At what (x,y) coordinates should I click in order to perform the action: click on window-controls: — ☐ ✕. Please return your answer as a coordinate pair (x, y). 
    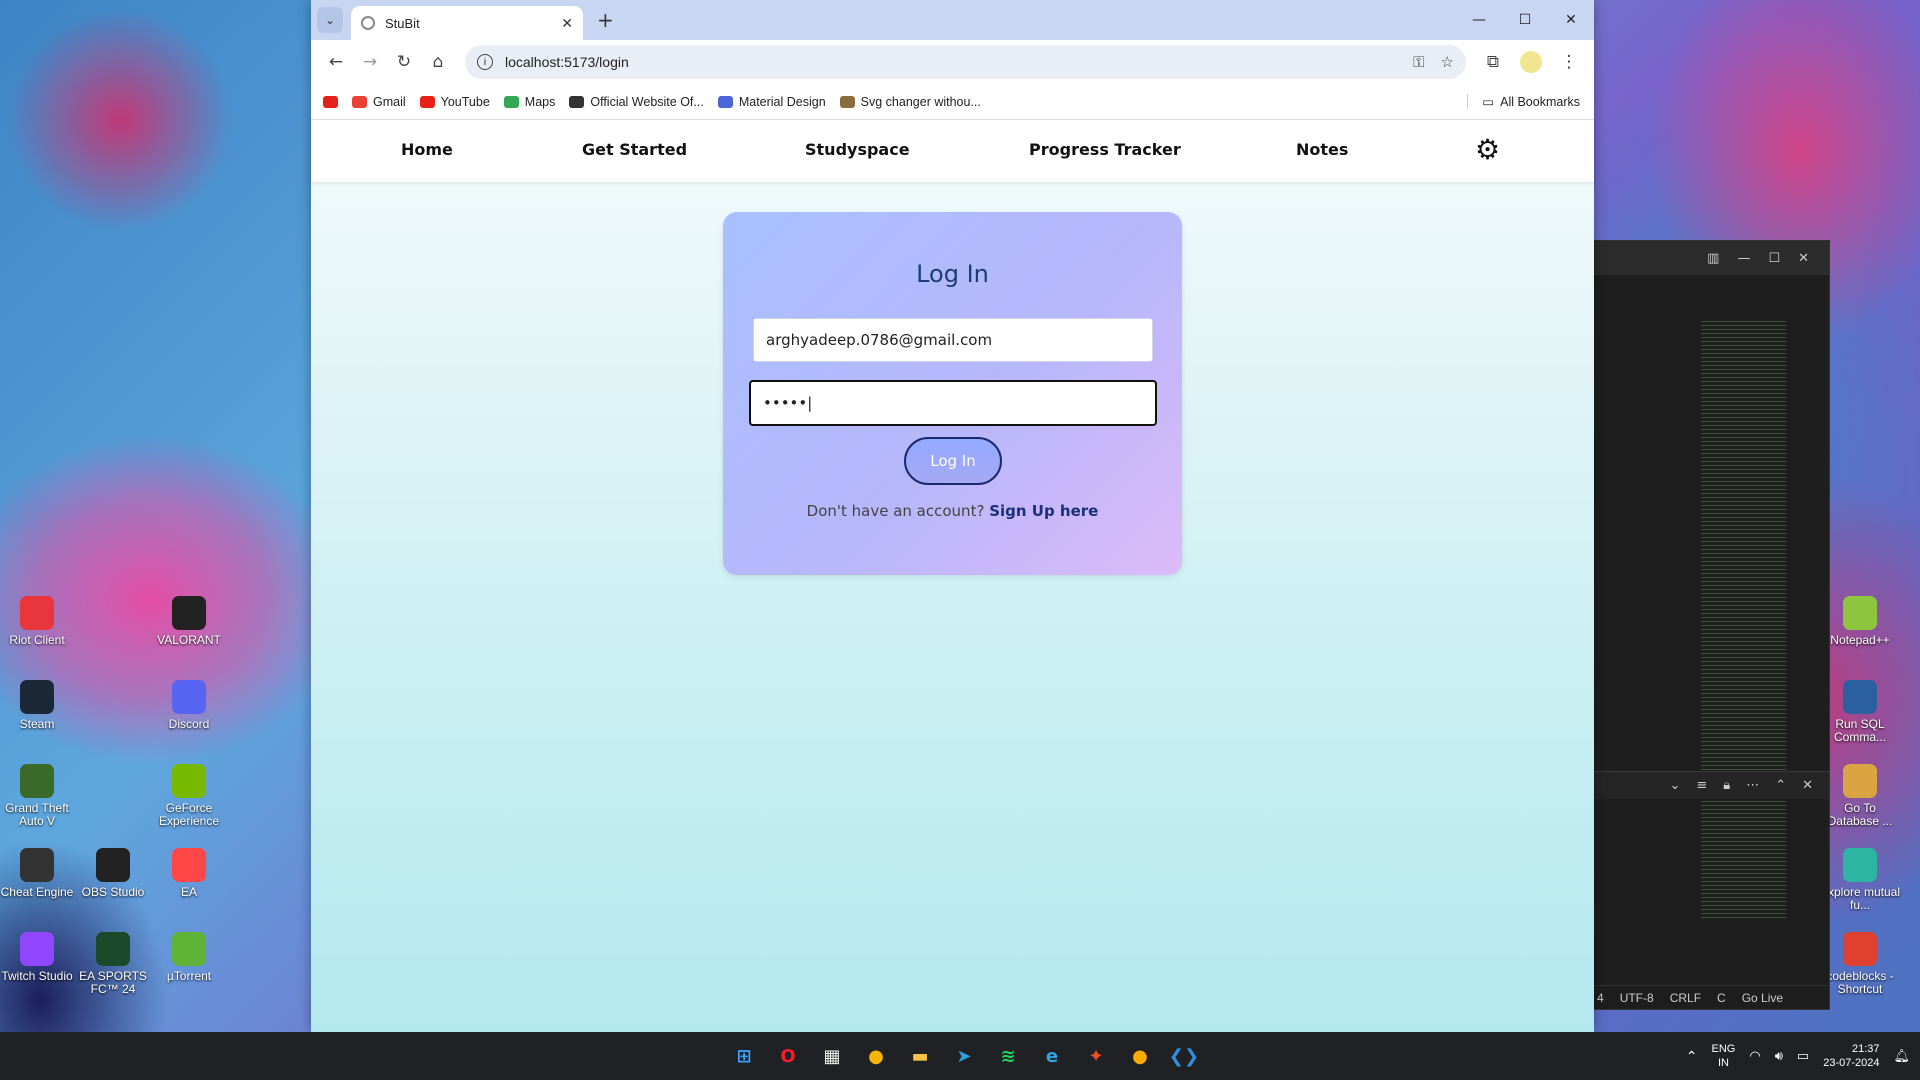
    Looking at the image, I should click on (1525, 20).